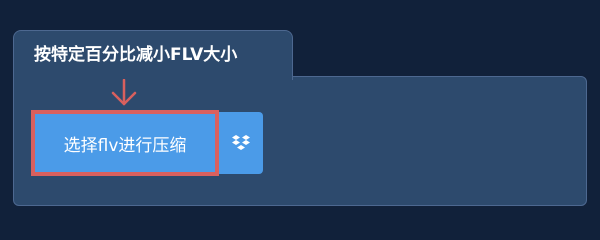  What do you see at coordinates (125, 143) in the screenshot?
I see `select-flv-button: 选择flv进行压缩` at bounding box center [125, 143].